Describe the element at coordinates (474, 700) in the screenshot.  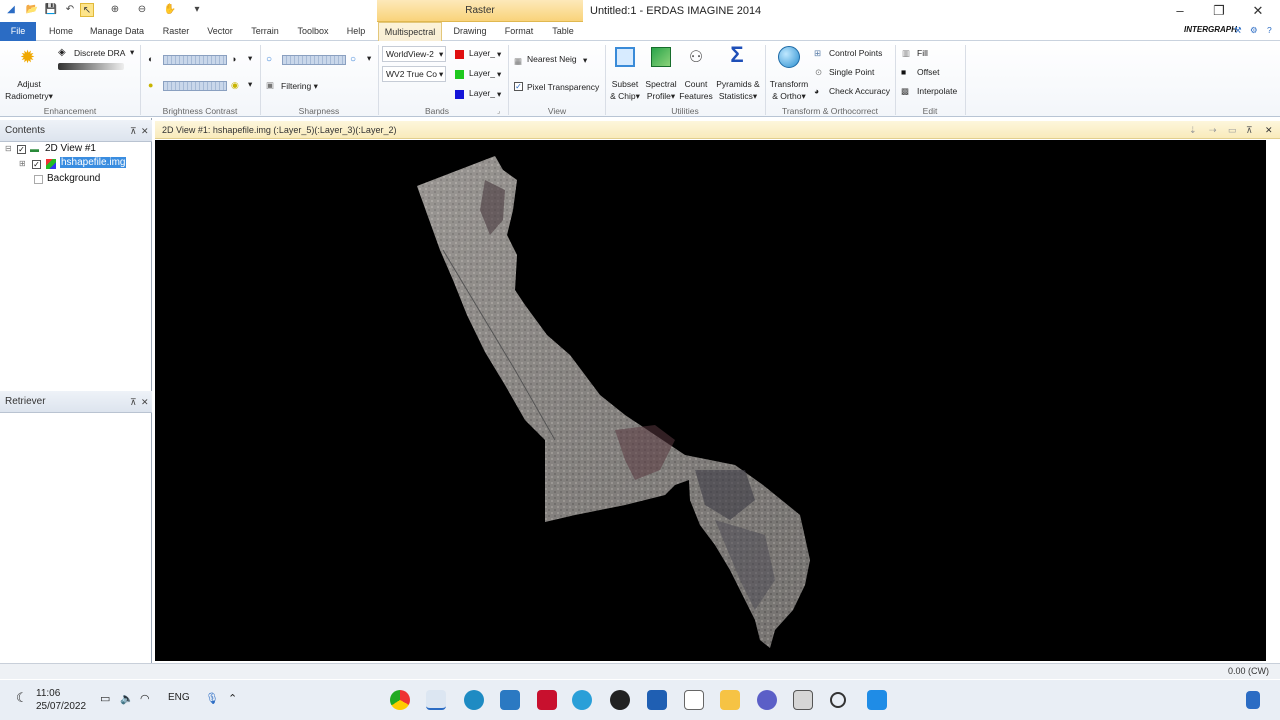
I see `search-app-icon` at that location.